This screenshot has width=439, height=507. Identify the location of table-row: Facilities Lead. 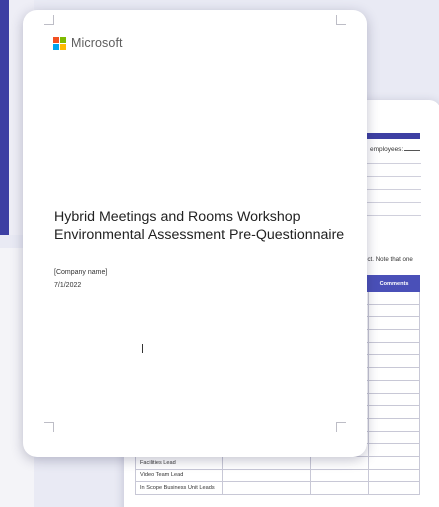
(277, 462).